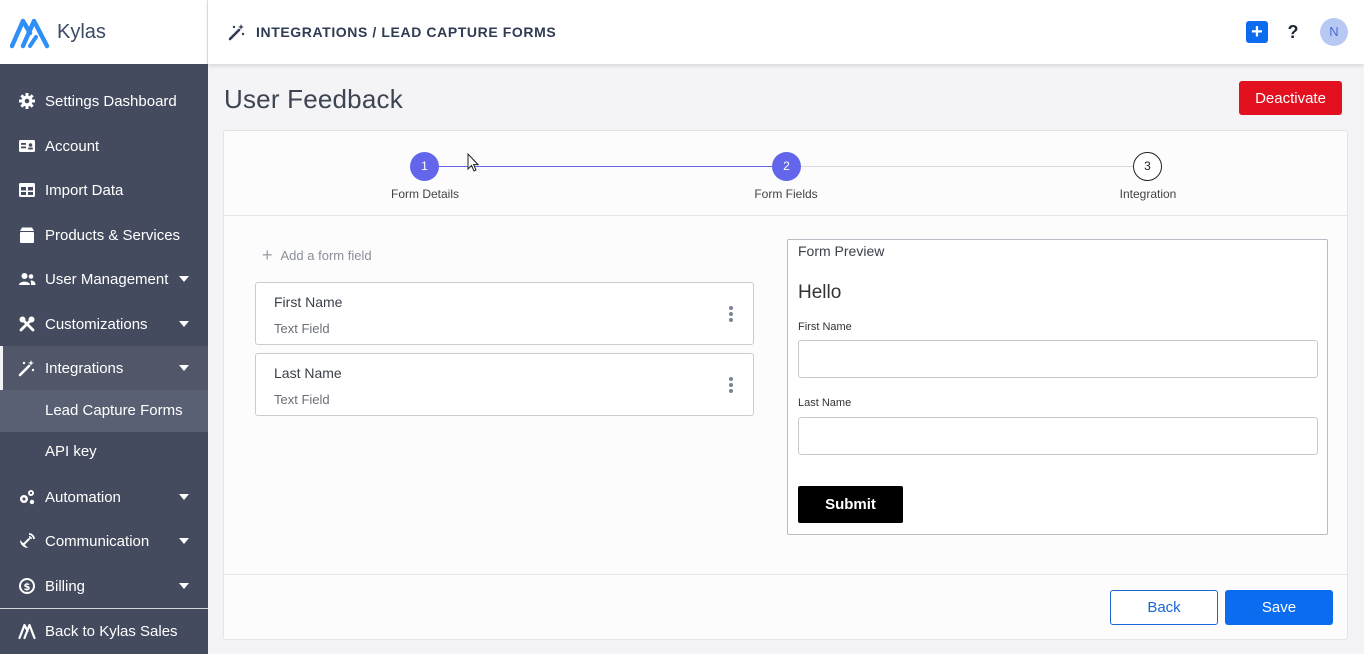 The image size is (1364, 654). What do you see at coordinates (27, 235) in the screenshot?
I see `package-icon` at bounding box center [27, 235].